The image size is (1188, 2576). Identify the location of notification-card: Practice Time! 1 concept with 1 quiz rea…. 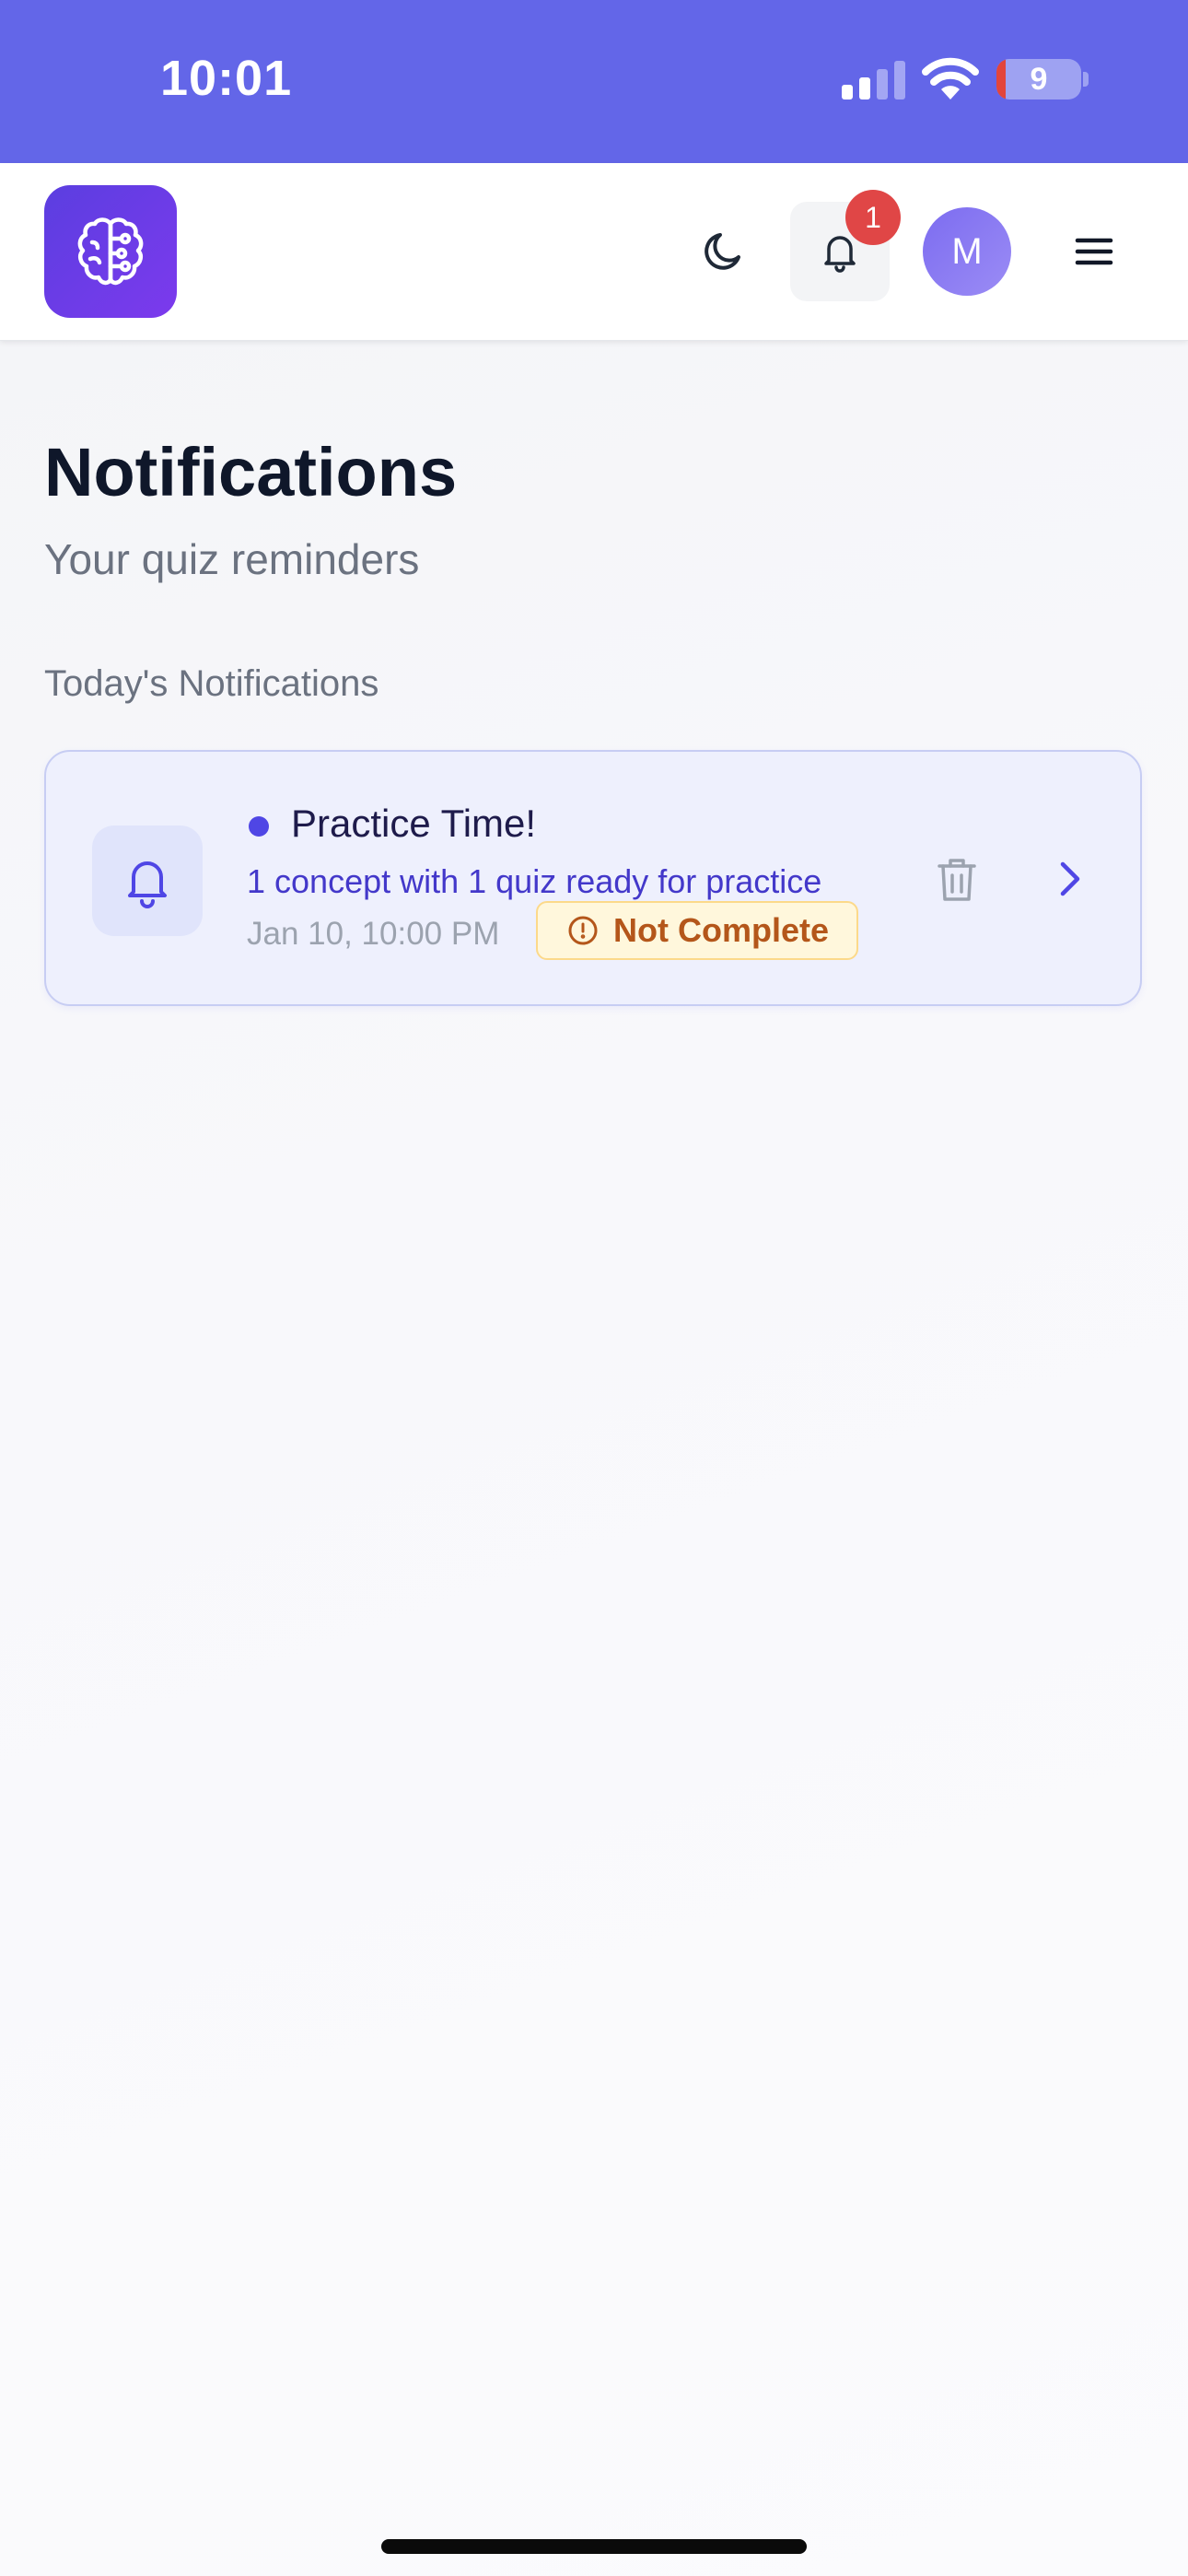
(593, 878).